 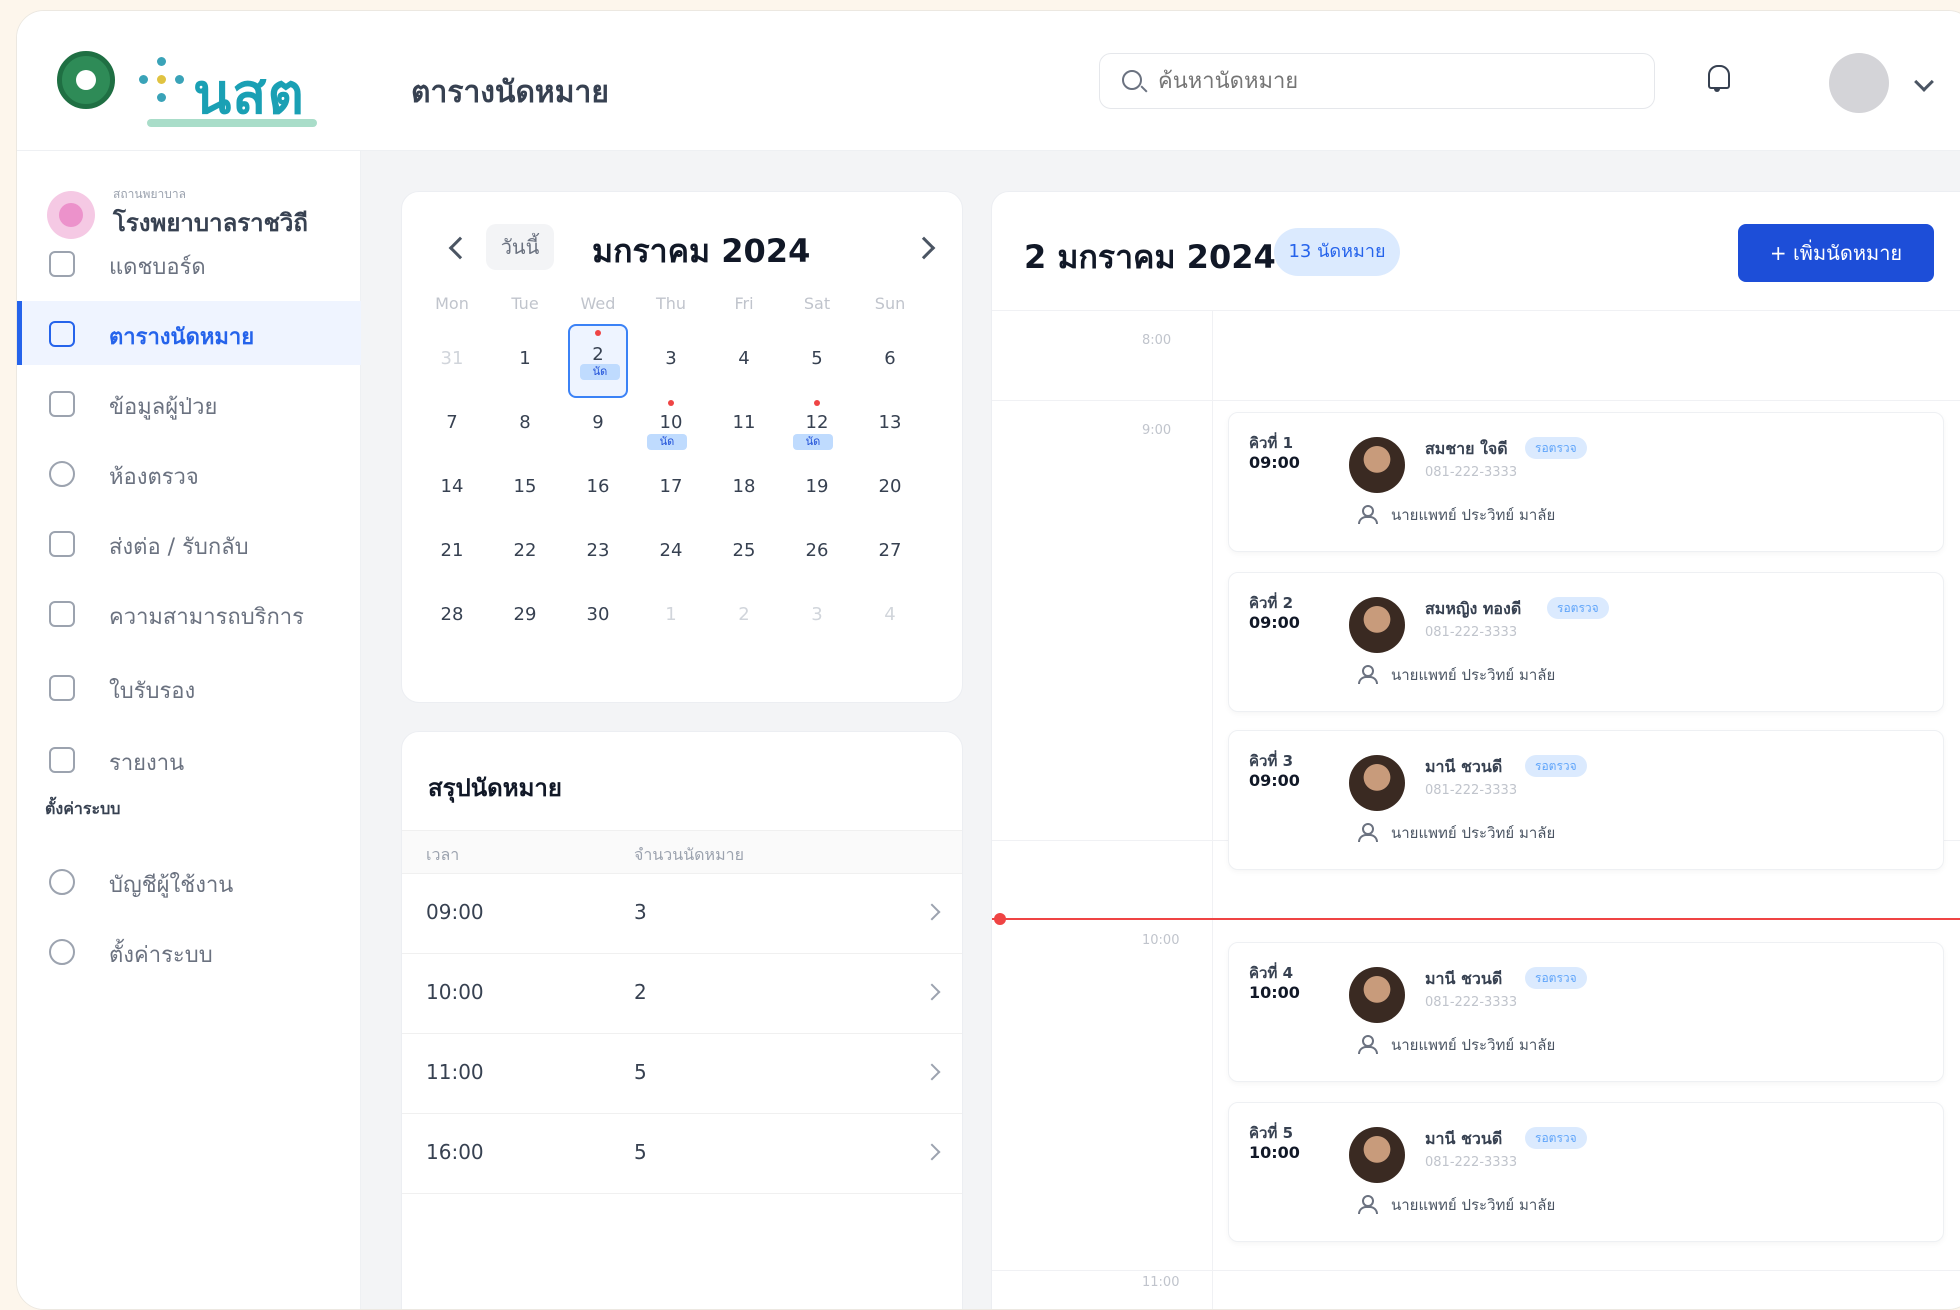 What do you see at coordinates (1836, 253) in the screenshot?
I see `add-appointment-button: + เพิ่มนัดหมาย` at bounding box center [1836, 253].